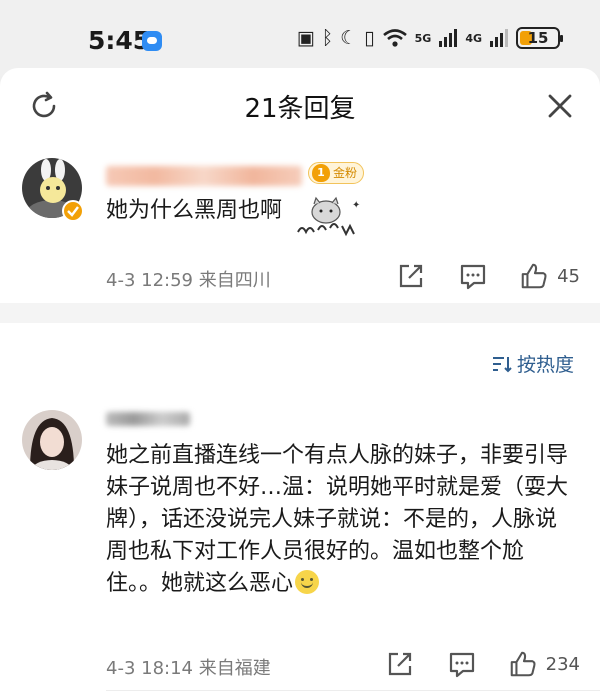  I want to click on status-bar: 5:45 ▣ ᛒ ☾ ▯ 5G 4G 15, so click(300, 38).